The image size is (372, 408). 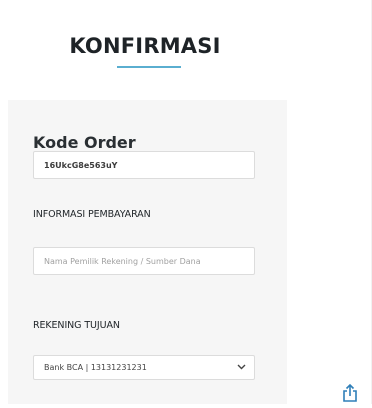 What do you see at coordinates (145, 46) in the screenshot?
I see `page-title: KONFIRMASI` at bounding box center [145, 46].